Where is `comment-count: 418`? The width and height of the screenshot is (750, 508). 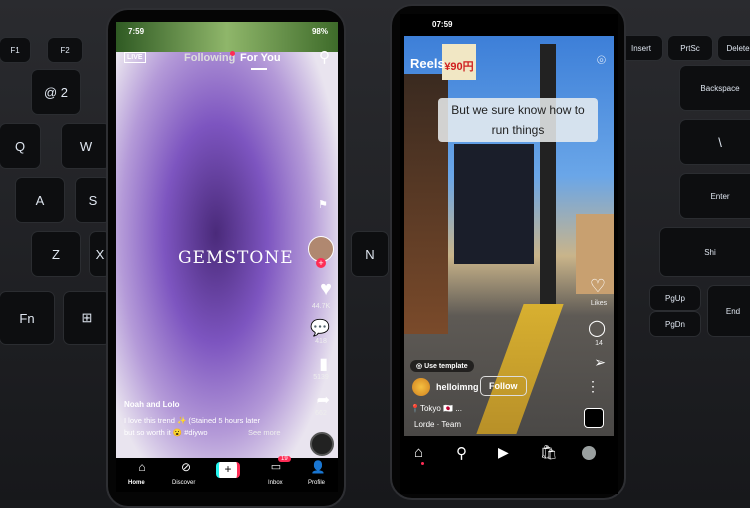 comment-count: 418 is located at coordinates (321, 341).